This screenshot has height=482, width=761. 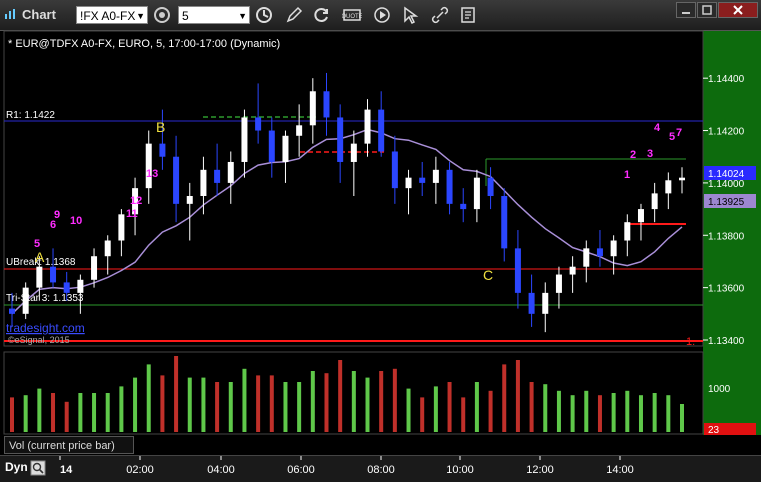 What do you see at coordinates (69, 445) in the screenshot?
I see `volume-study-label: Vol (current price bar)` at bounding box center [69, 445].